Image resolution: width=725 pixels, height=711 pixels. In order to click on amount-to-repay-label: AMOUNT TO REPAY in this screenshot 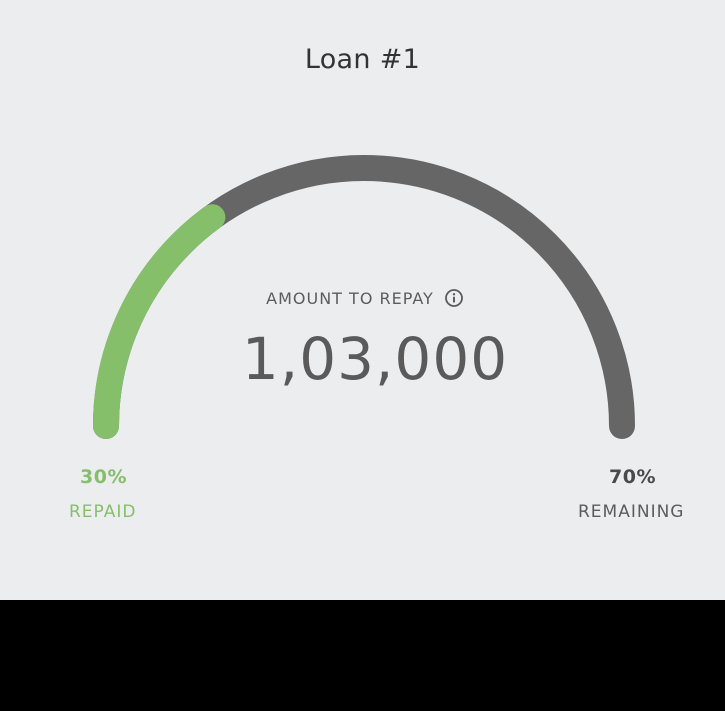, I will do `click(350, 298)`.